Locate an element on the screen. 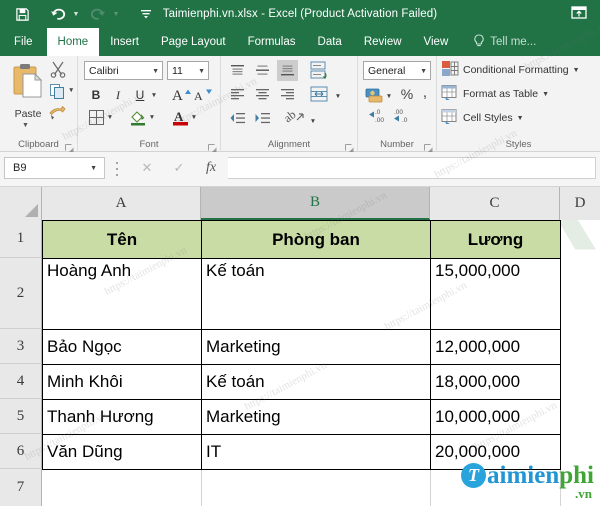 The image size is (600, 506). formula-input is located at coordinates (412, 168).